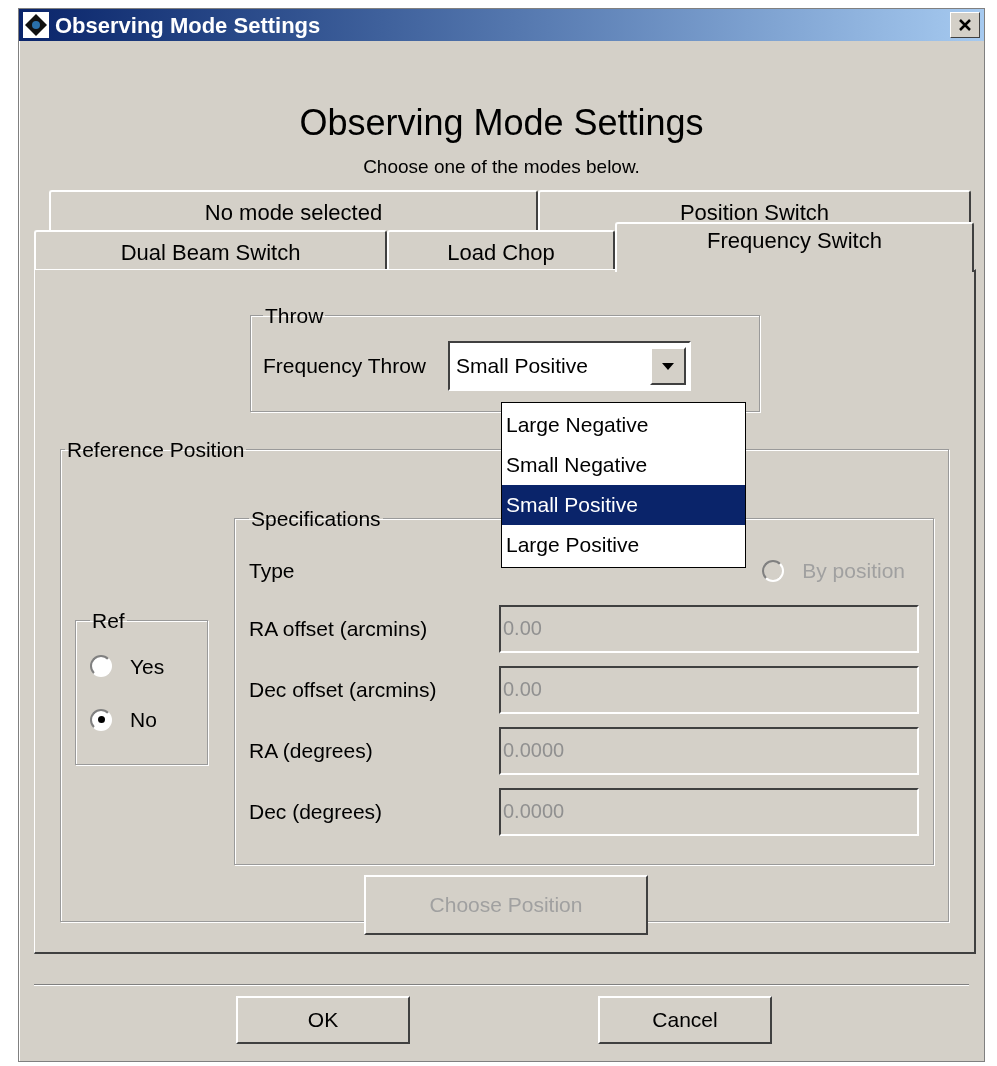  I want to click on tab: Dual Beam Switch, so click(210, 249).